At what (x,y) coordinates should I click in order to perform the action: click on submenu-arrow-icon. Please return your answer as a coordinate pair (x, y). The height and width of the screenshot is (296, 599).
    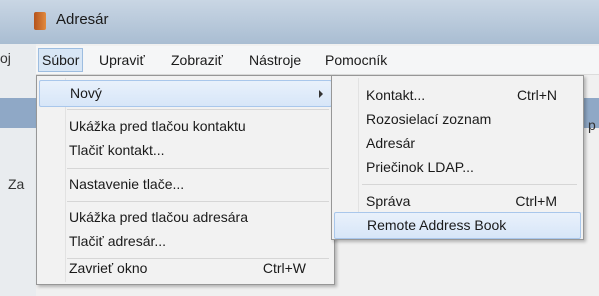
    Looking at the image, I should click on (321, 94).